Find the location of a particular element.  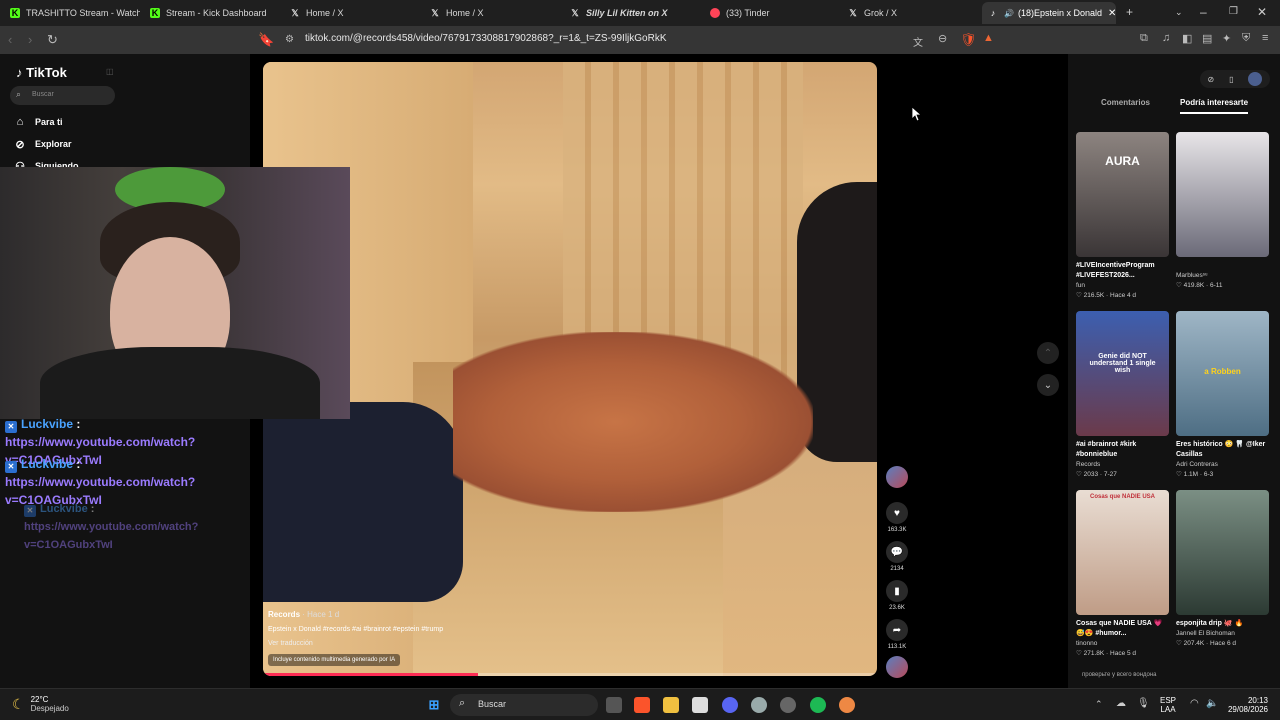

next-video-button: ⌄ is located at coordinates (1048, 385).